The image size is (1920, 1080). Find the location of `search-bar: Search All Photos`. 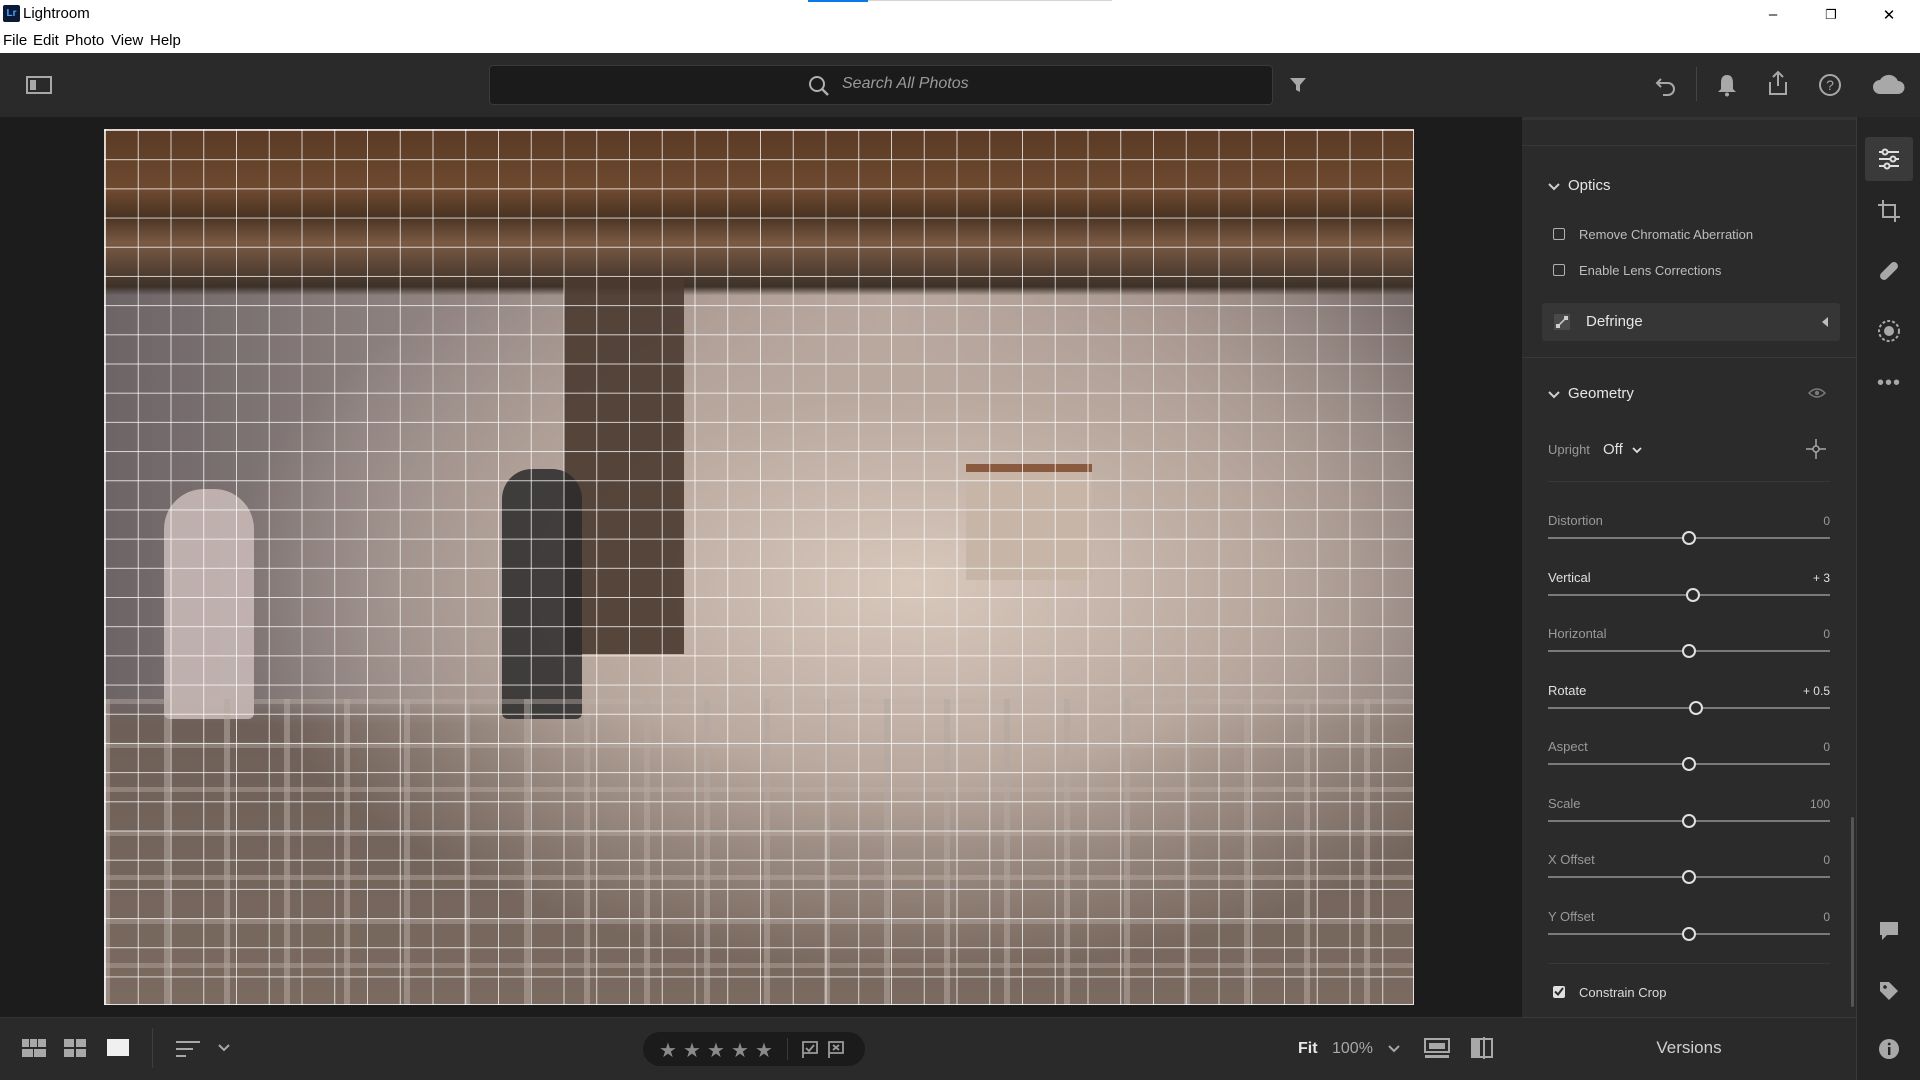

search-bar: Search All Photos is located at coordinates (881, 85).